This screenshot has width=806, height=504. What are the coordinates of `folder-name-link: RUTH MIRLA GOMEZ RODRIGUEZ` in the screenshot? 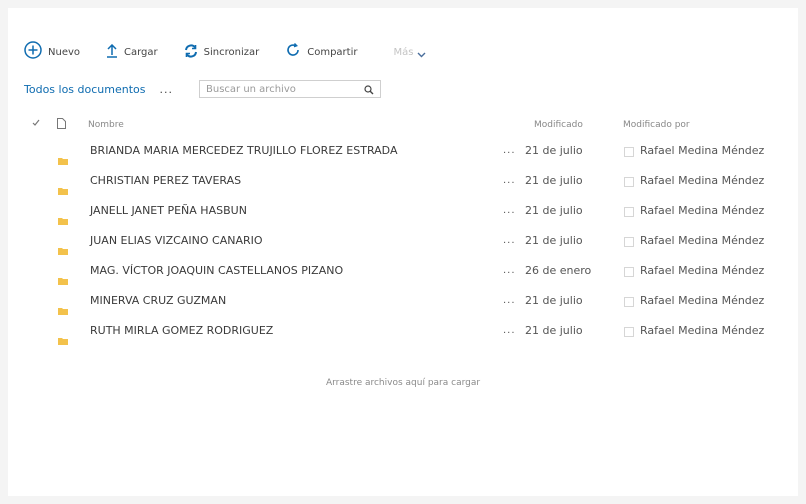 It's located at (181, 330).